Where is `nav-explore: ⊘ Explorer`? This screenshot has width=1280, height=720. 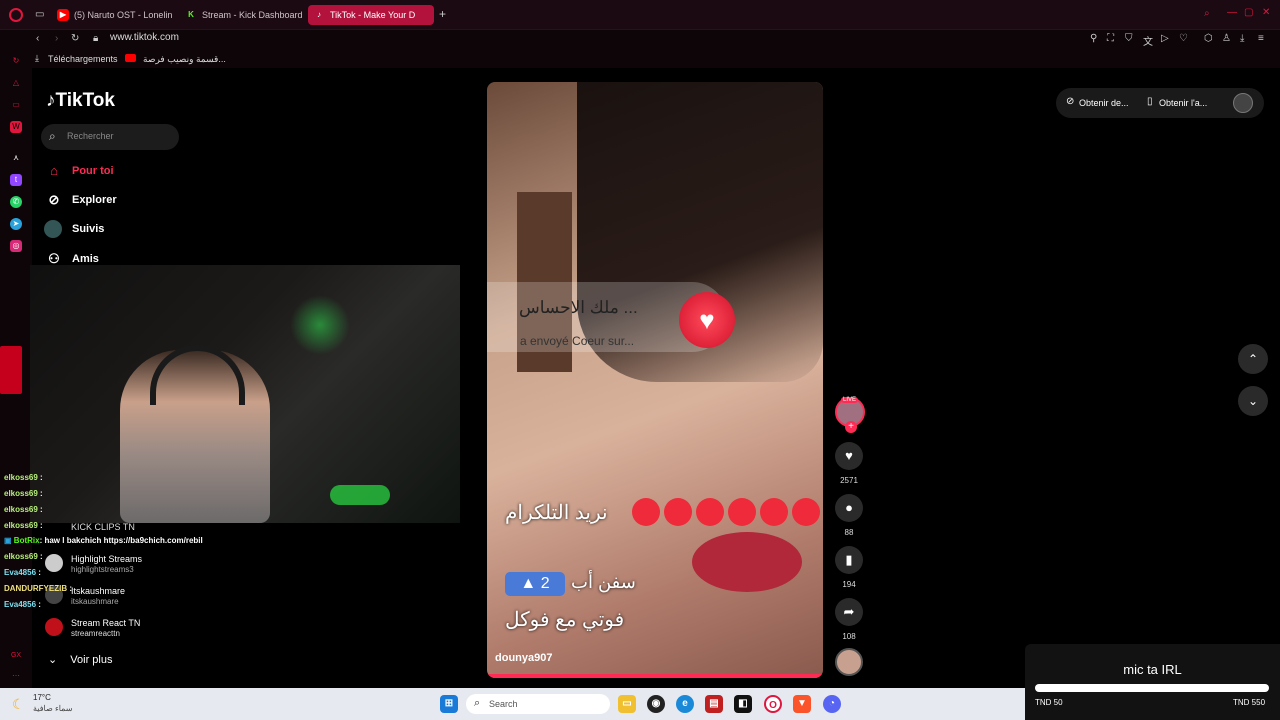
nav-explore: ⊘ Explorer is located at coordinates (81, 200).